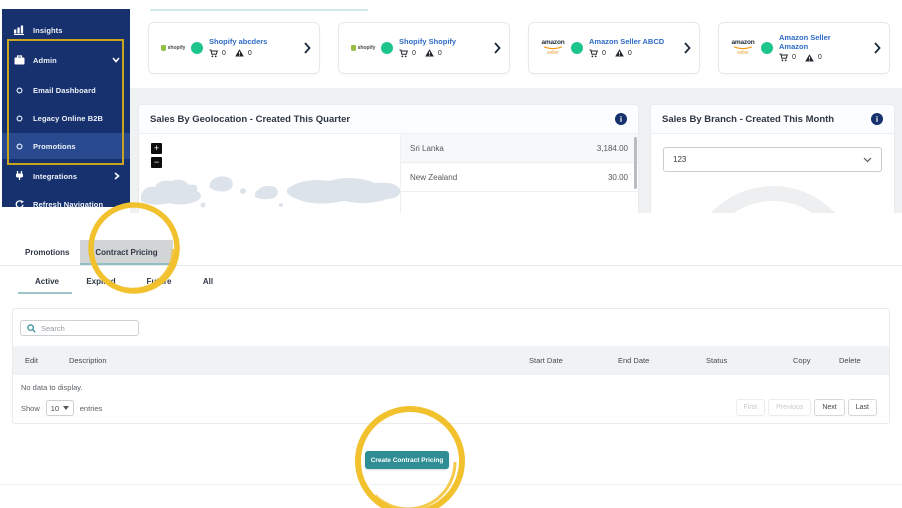  Describe the element at coordinates (47, 281) in the screenshot. I see `subtab-active: Active` at that location.